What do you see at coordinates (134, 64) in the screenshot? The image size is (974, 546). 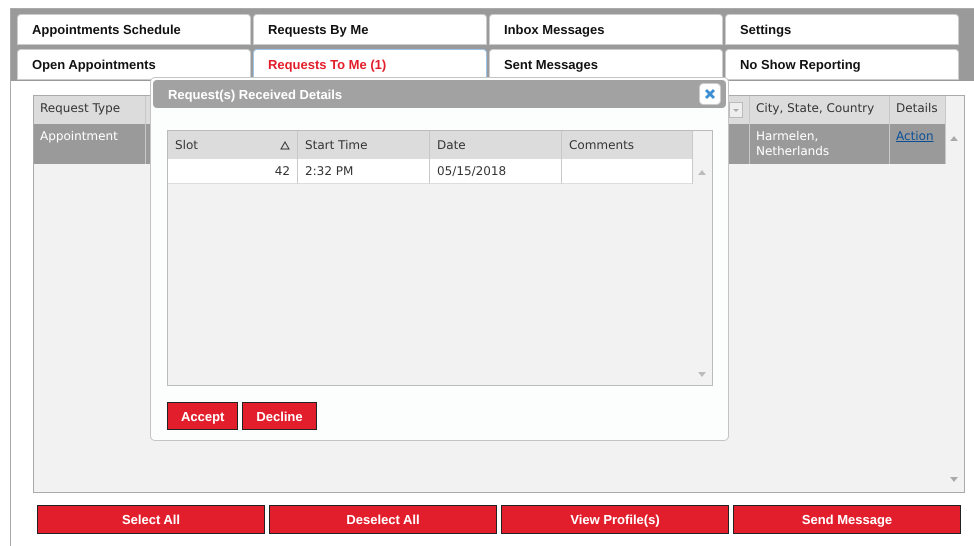 I see `tab: Open Appointments` at bounding box center [134, 64].